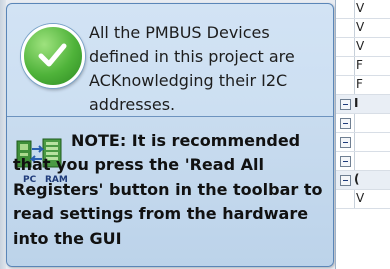 The width and height of the screenshot is (390, 269). Describe the element at coordinates (186, 140) in the screenshot. I see `note-lead: NOTE: It is recommended` at that location.